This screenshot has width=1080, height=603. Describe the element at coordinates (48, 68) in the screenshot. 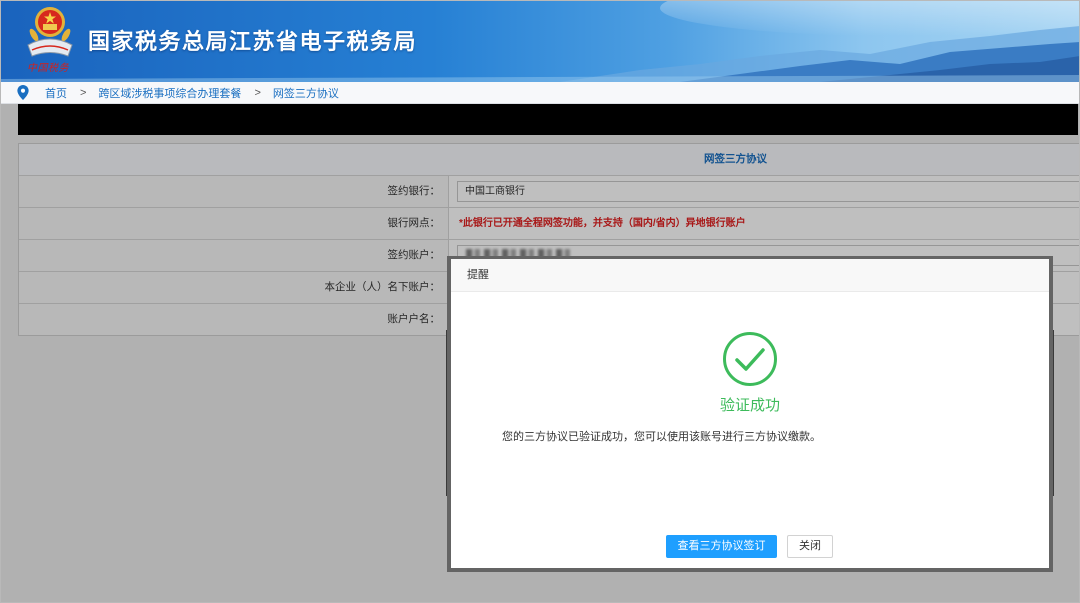

I see `logo-script-text: 中国税务` at that location.